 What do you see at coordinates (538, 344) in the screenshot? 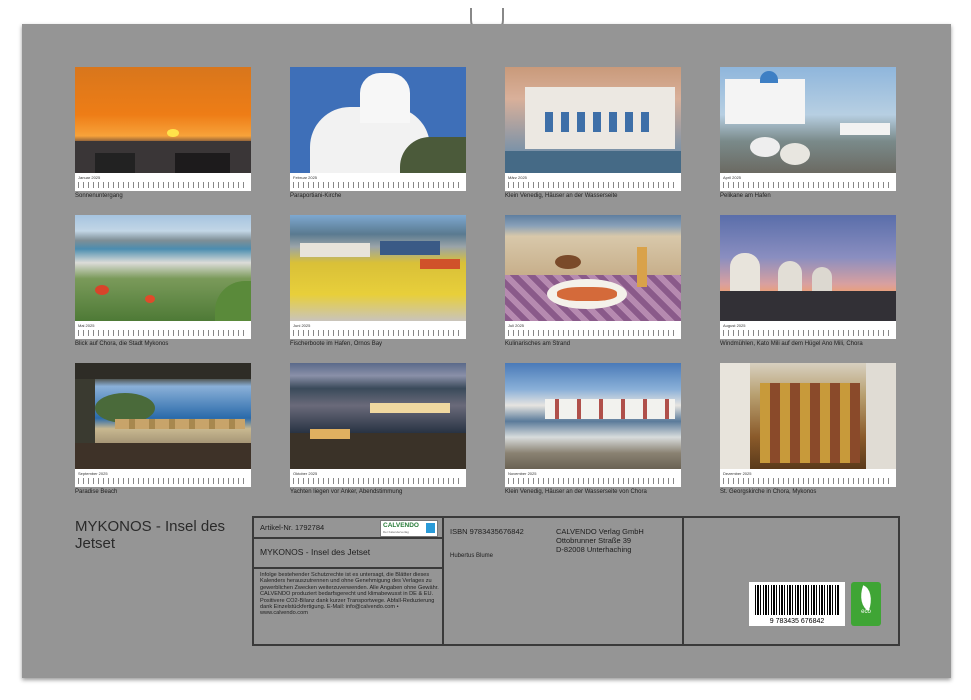
I see `photo-caption: Kulinarisches am Strand` at bounding box center [538, 344].